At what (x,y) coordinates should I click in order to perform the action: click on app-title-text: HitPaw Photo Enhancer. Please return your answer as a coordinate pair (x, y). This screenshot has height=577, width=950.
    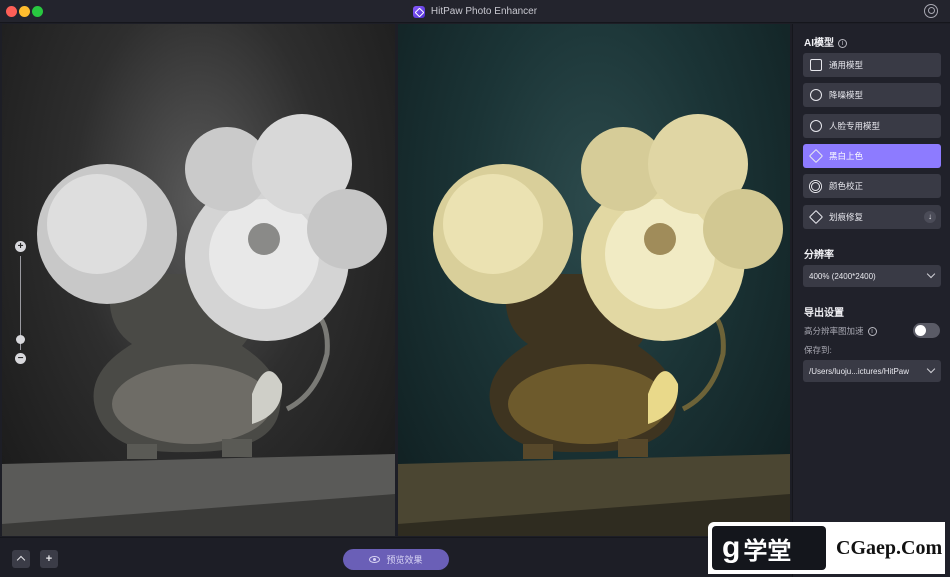
    Looking at the image, I should click on (484, 11).